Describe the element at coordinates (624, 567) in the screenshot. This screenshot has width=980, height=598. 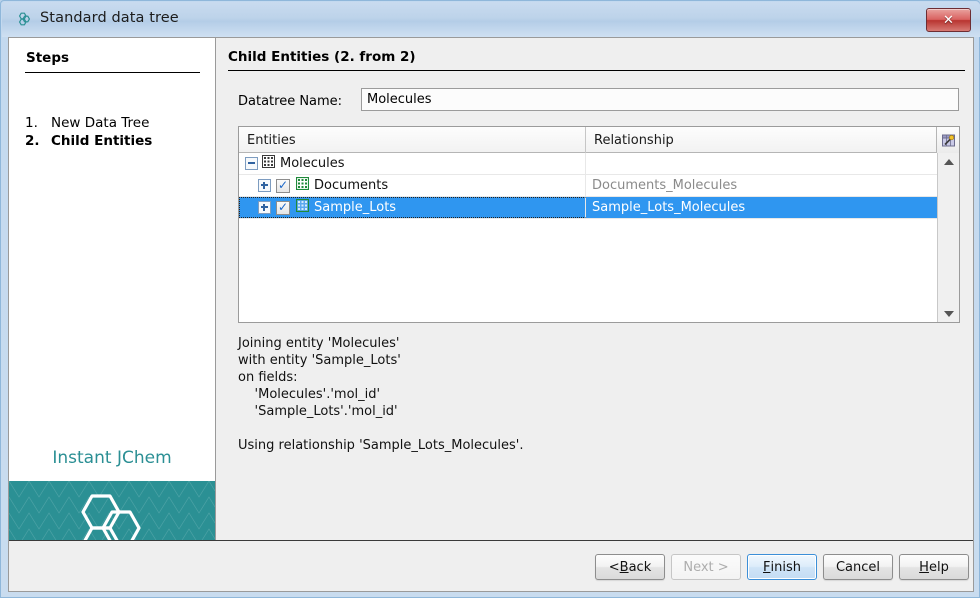
I see `back-button-mnemonic: B` at that location.